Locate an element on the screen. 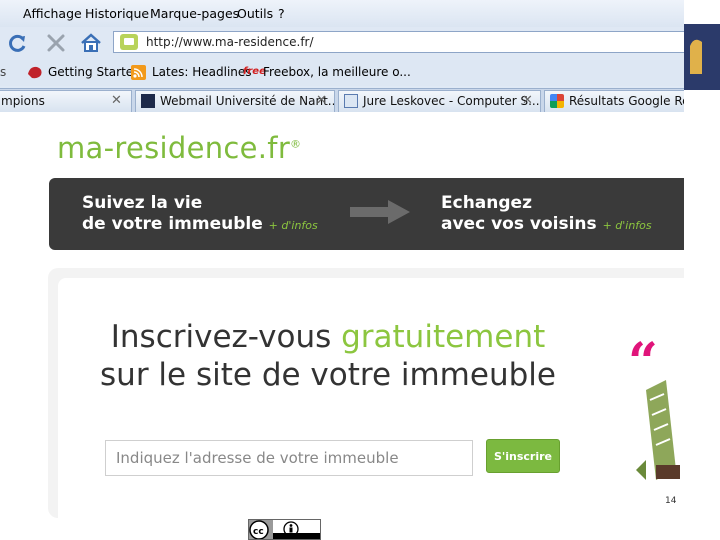 The image size is (720, 540). tab-mpions: mpions ✕ is located at coordinates (66, 101).